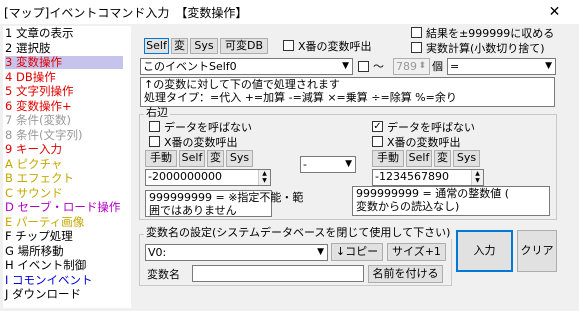  I want to click on varname-combo-value: V0:, so click(157, 252).